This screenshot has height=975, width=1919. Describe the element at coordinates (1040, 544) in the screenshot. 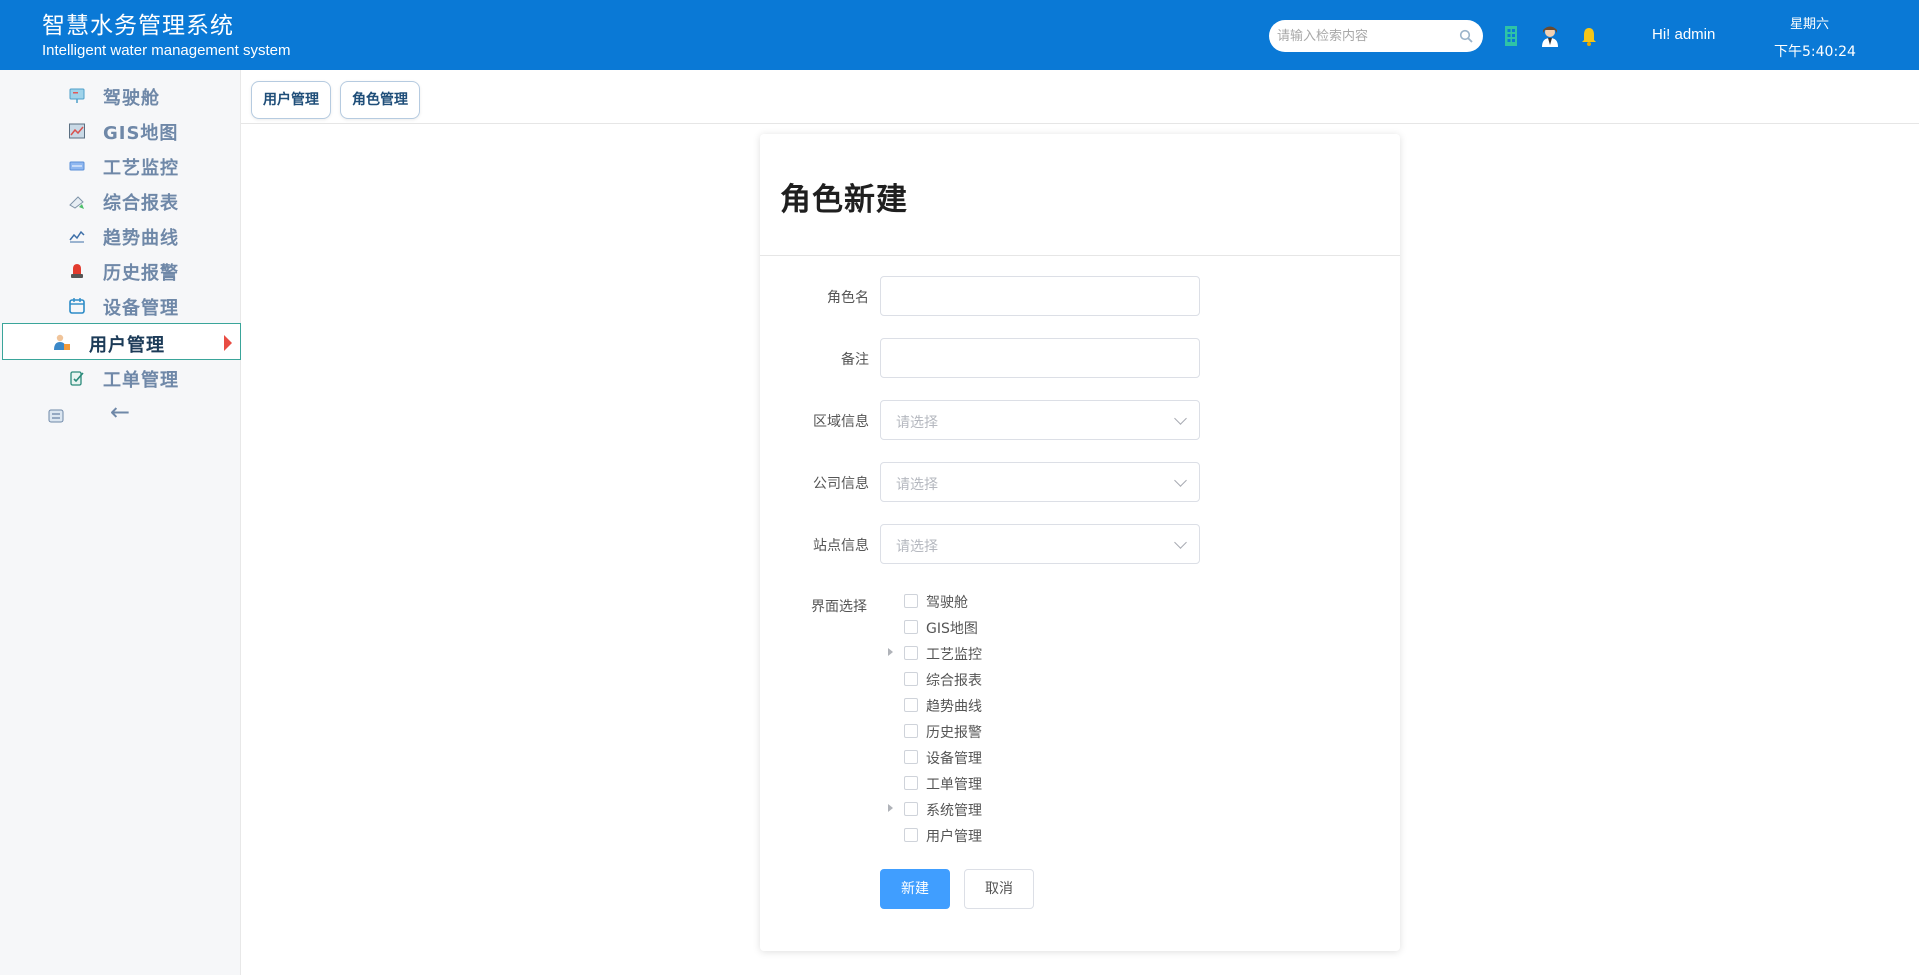

I see `station-select: 请选择` at that location.